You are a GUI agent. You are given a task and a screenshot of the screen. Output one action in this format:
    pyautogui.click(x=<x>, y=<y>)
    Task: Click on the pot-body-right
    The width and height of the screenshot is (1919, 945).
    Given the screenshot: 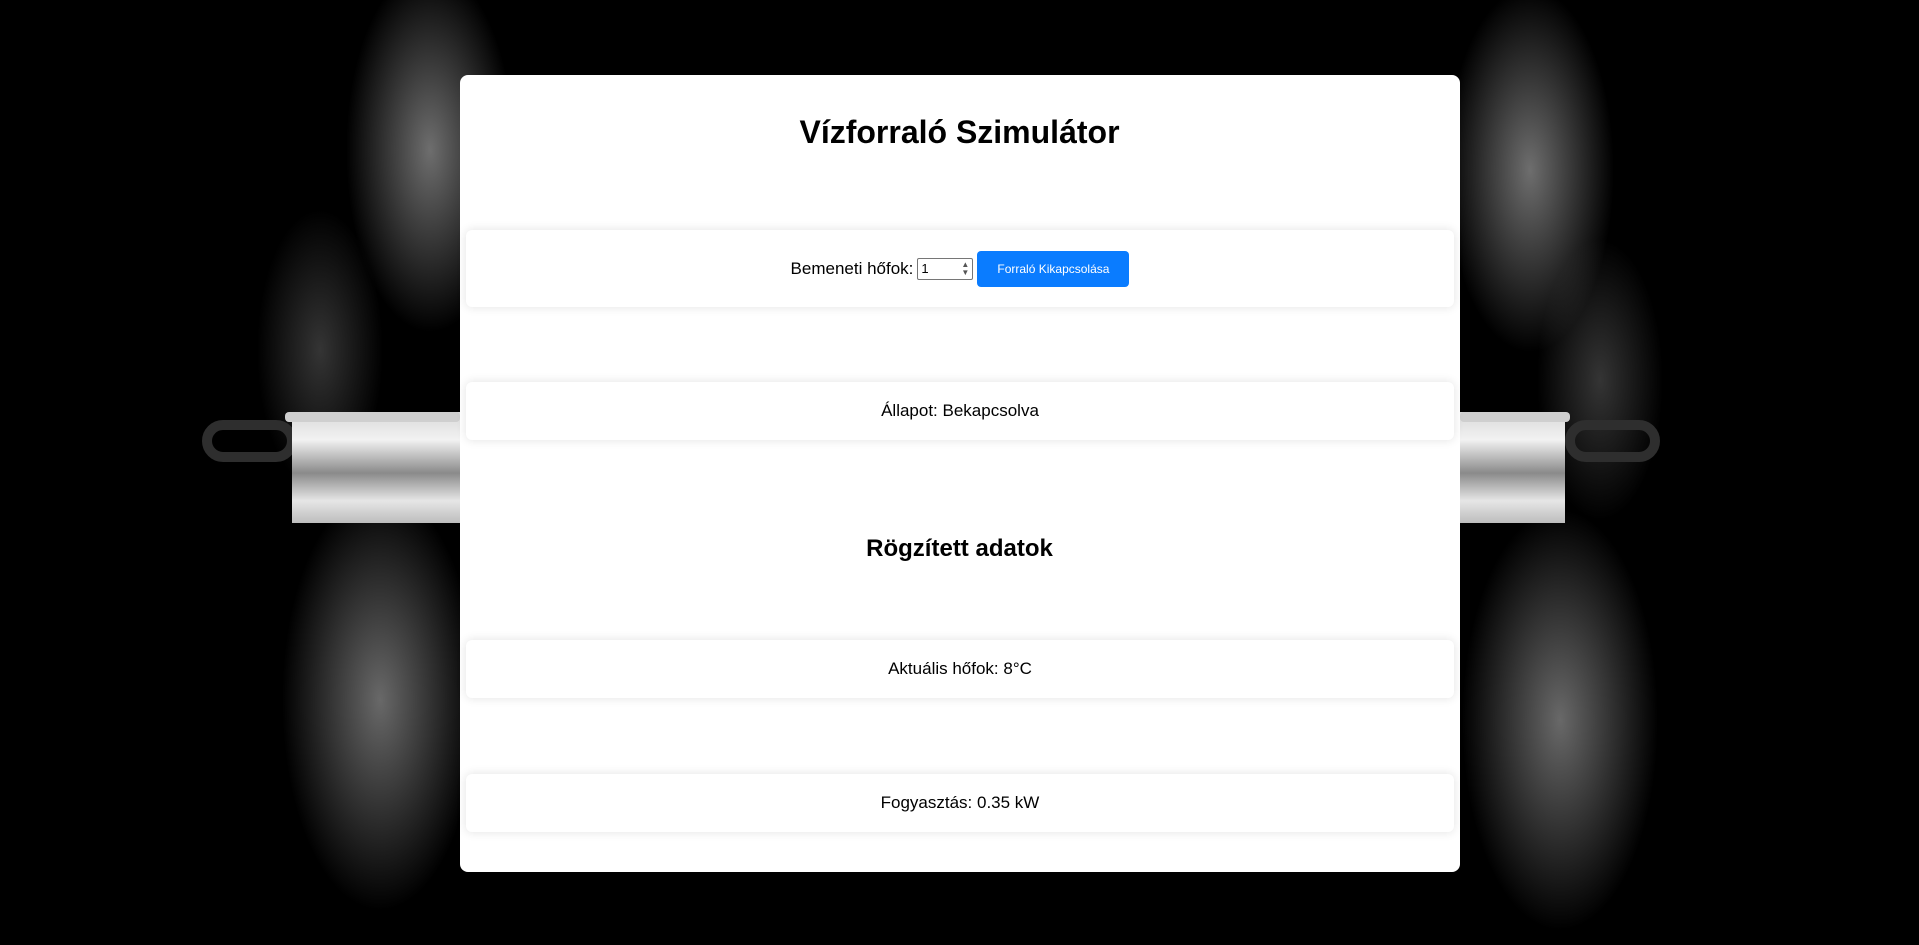 What is the action you would take?
    pyautogui.click(x=1512, y=467)
    